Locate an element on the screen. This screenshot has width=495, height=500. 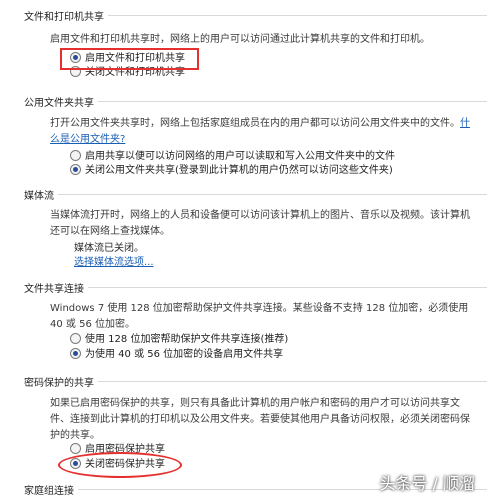
section-header-password: 密码保护的共享 is located at coordinates (255, 382).